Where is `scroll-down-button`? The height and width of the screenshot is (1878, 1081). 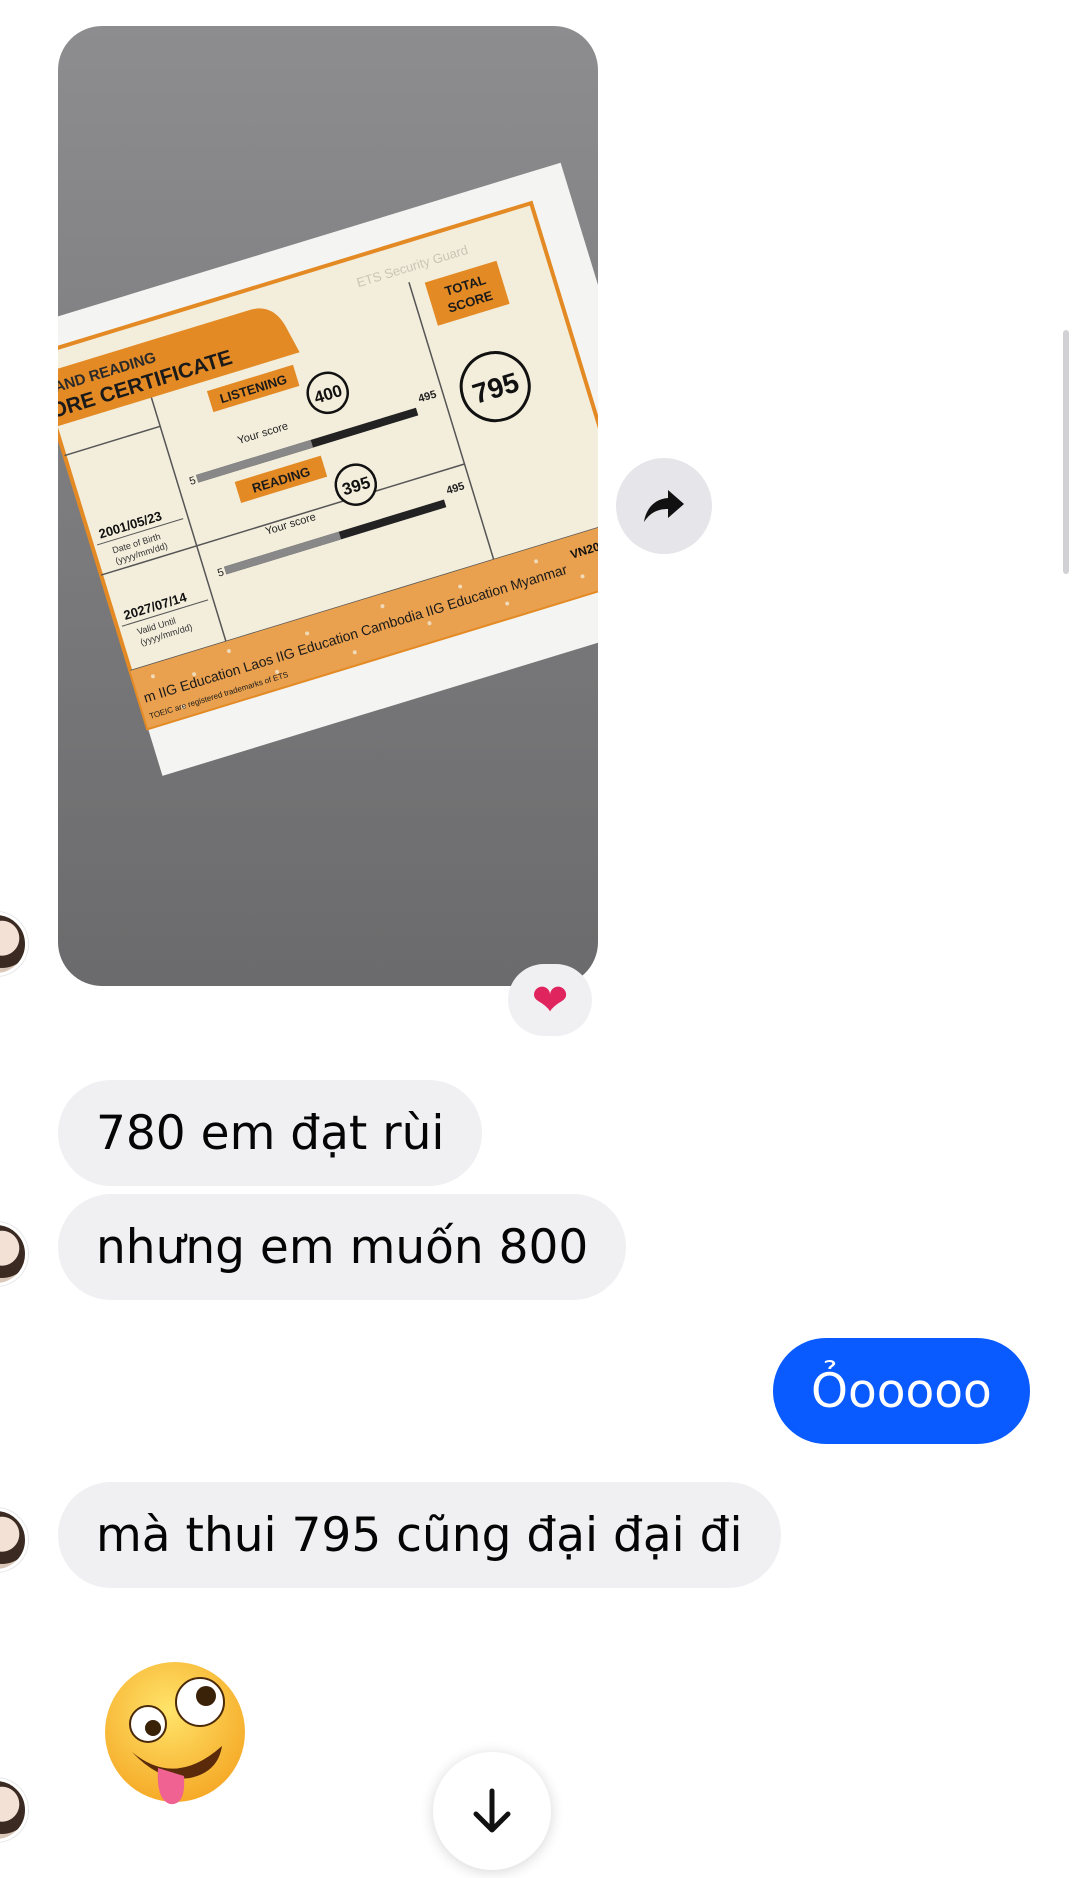
scroll-down-button is located at coordinates (492, 1811).